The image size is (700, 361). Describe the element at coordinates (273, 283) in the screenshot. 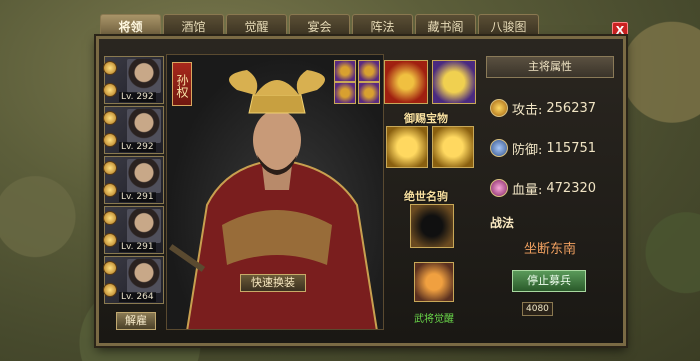

I see `quick-swap-button: 快速换装` at that location.